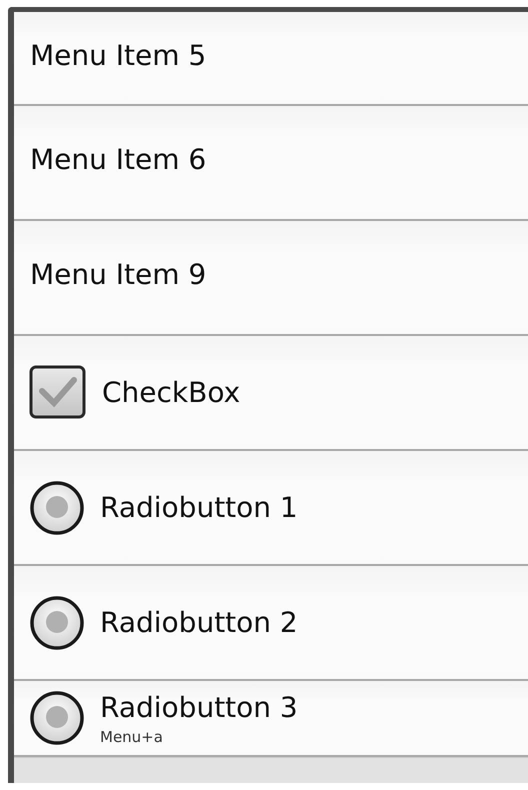 The height and width of the screenshot is (790, 528). Describe the element at coordinates (199, 707) in the screenshot. I see `radio-label: Radiobutton 3` at that location.